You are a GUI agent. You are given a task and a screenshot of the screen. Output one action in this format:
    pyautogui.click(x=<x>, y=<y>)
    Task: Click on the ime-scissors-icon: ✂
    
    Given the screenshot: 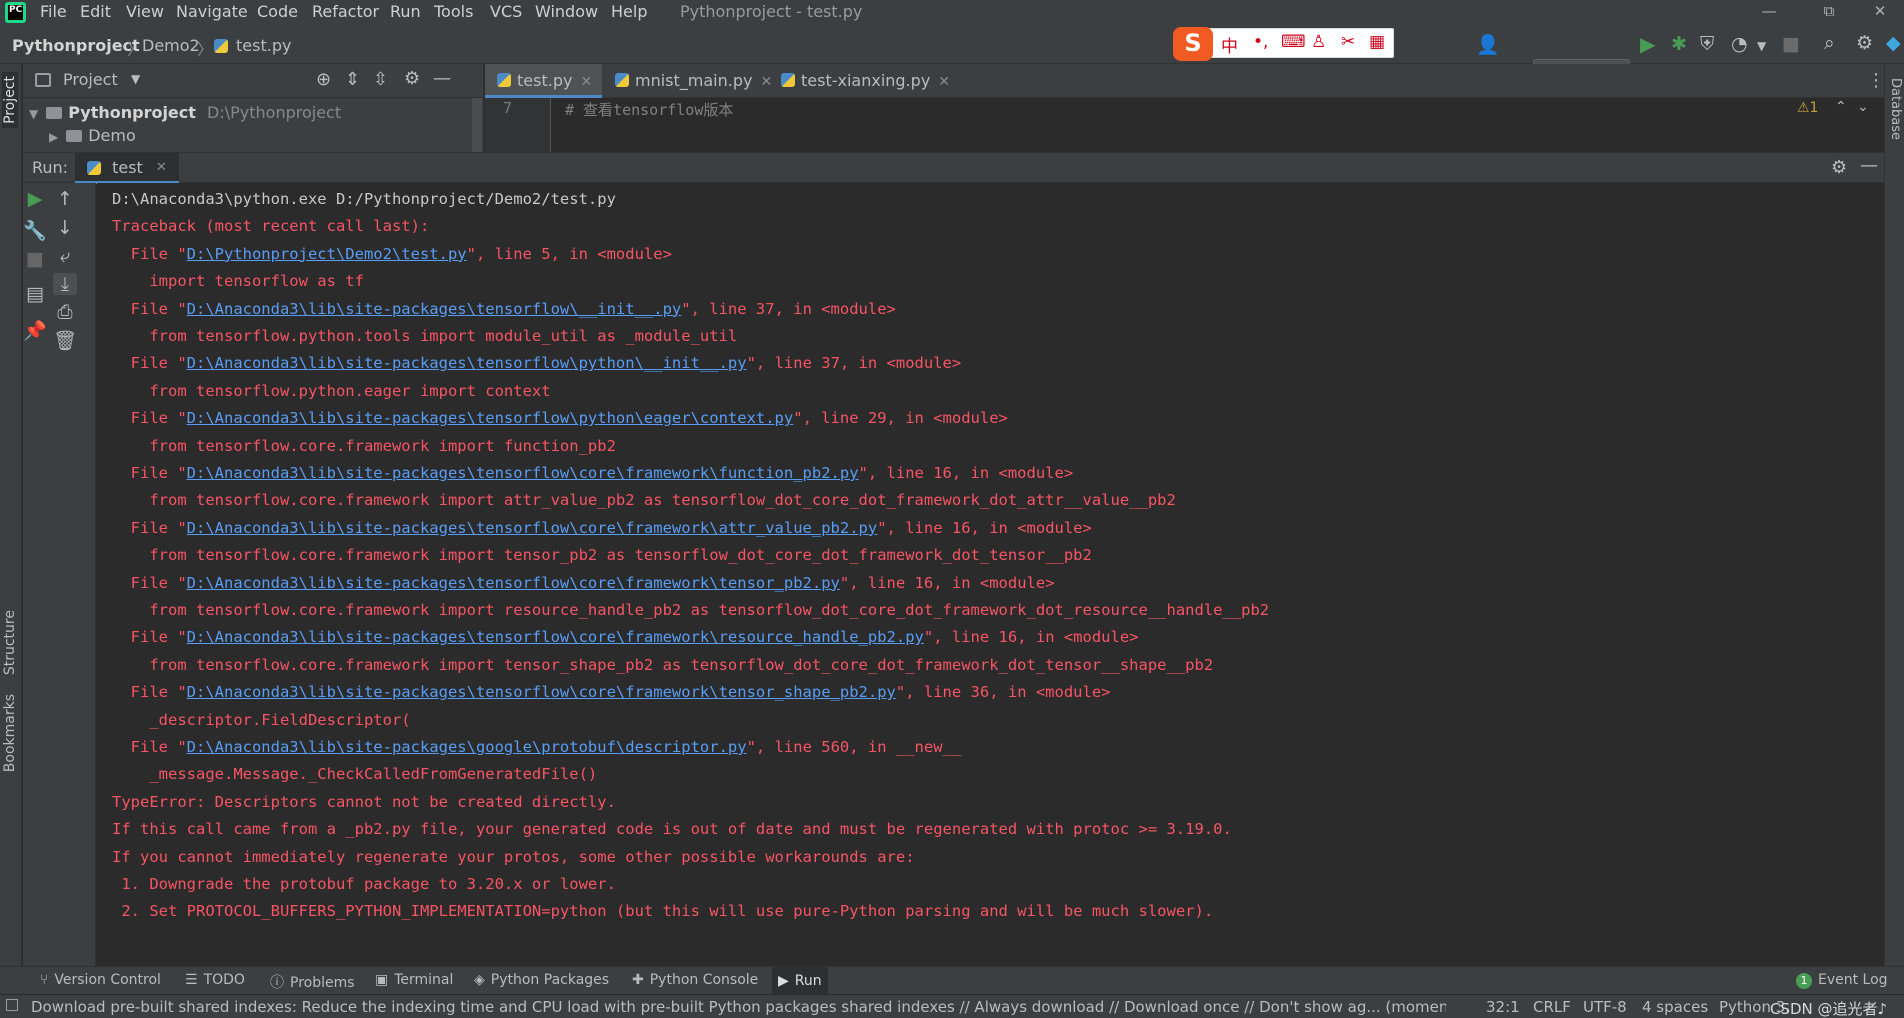 What is the action you would take?
    pyautogui.click(x=1348, y=42)
    